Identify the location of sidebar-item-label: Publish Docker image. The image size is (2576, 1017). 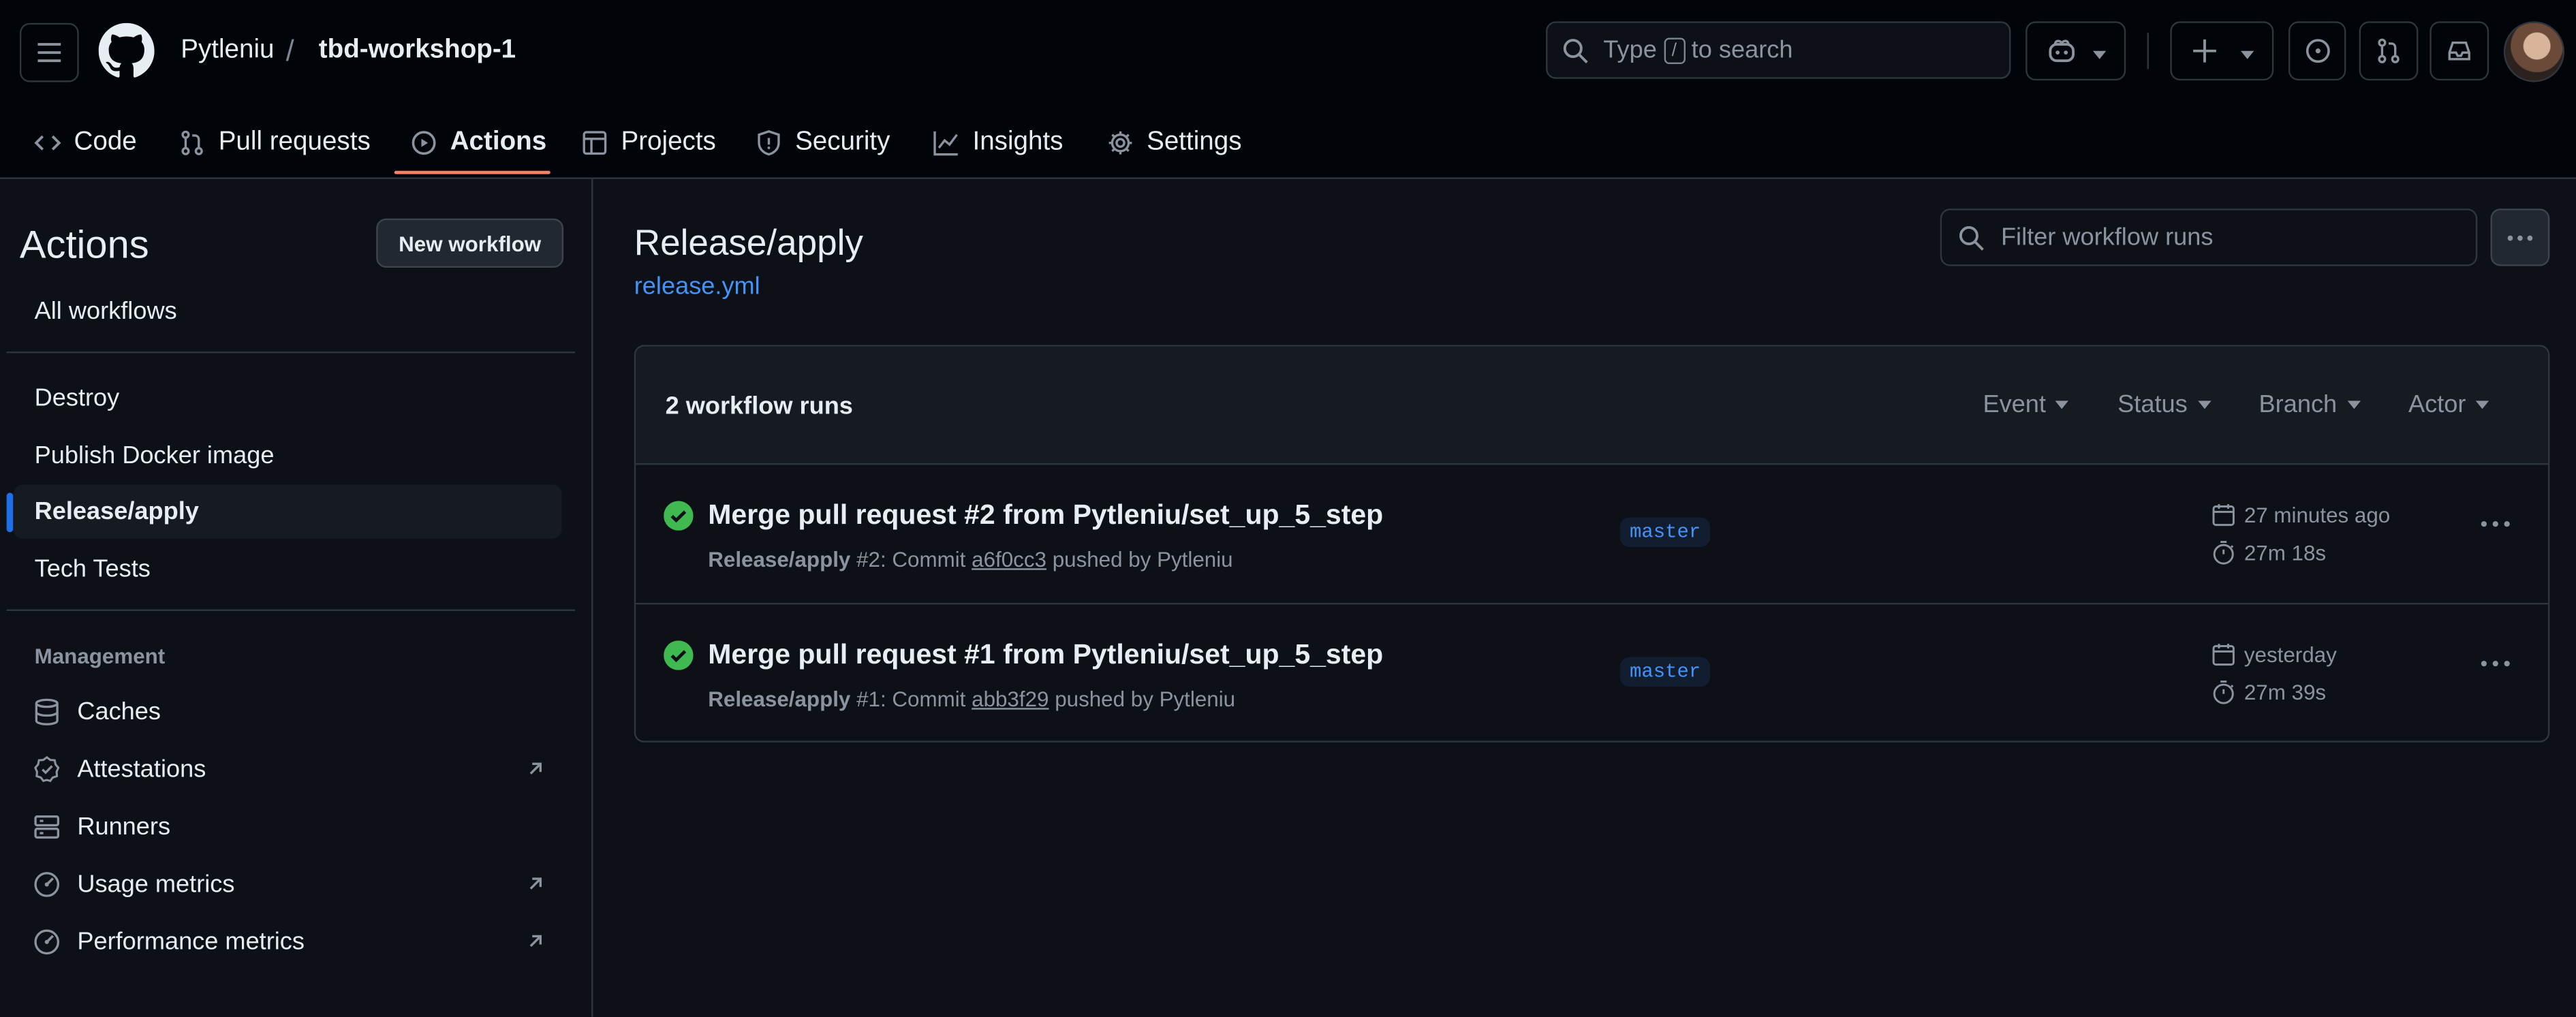
(154, 456).